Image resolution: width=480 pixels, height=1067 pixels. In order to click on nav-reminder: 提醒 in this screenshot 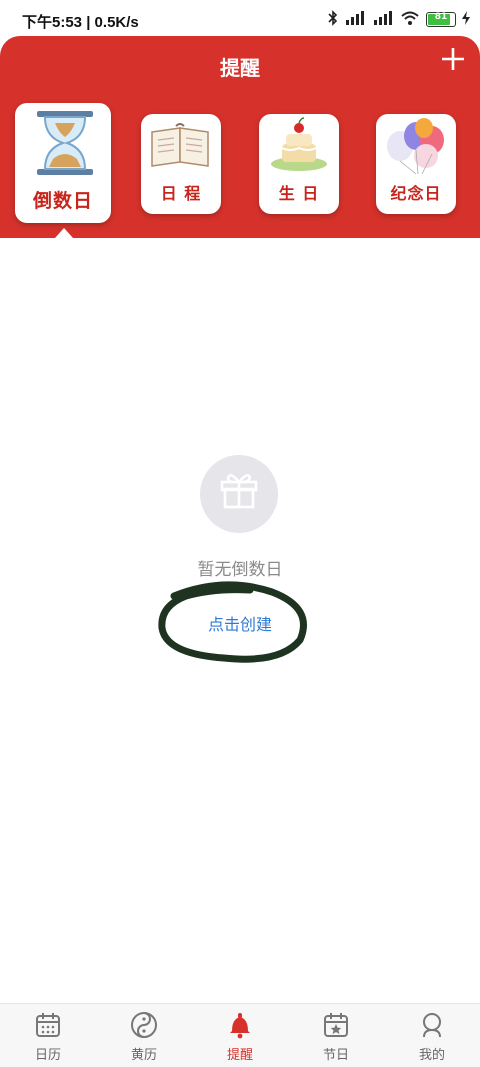, I will do `click(240, 1035)`.